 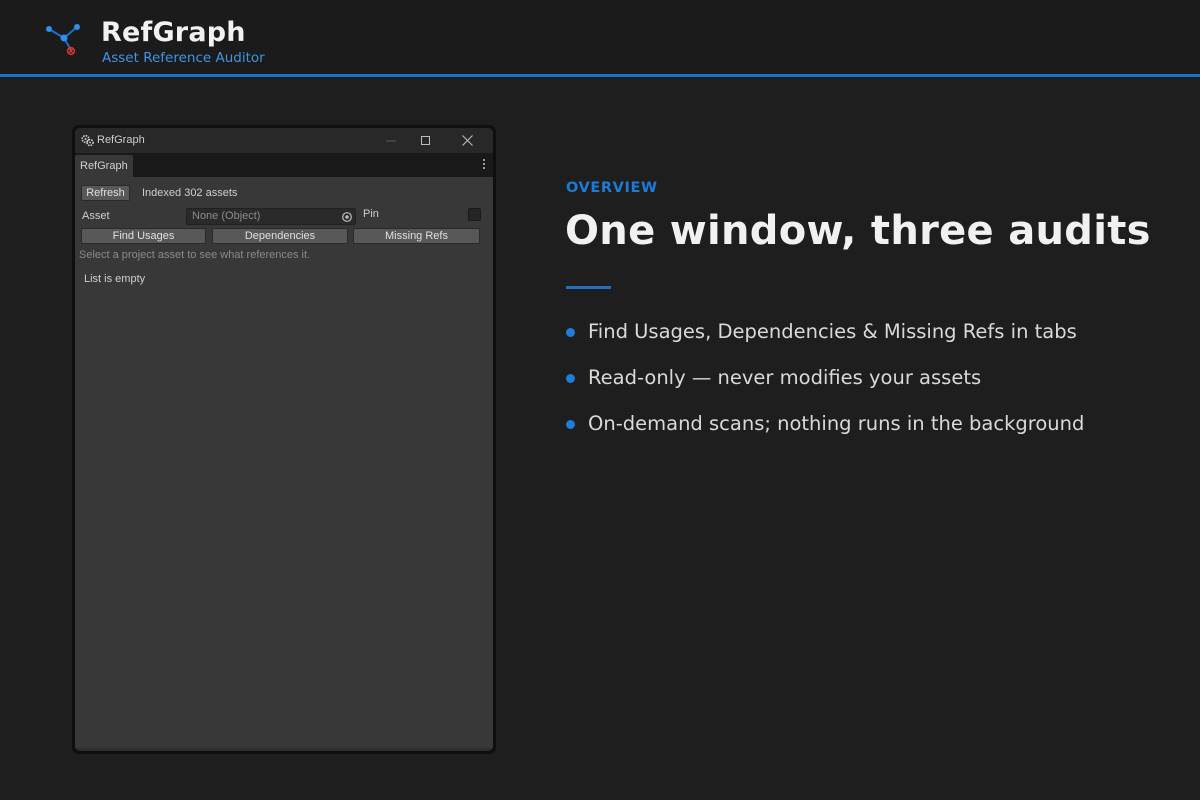 I want to click on find-usages-button: Find Usages, so click(x=143, y=236).